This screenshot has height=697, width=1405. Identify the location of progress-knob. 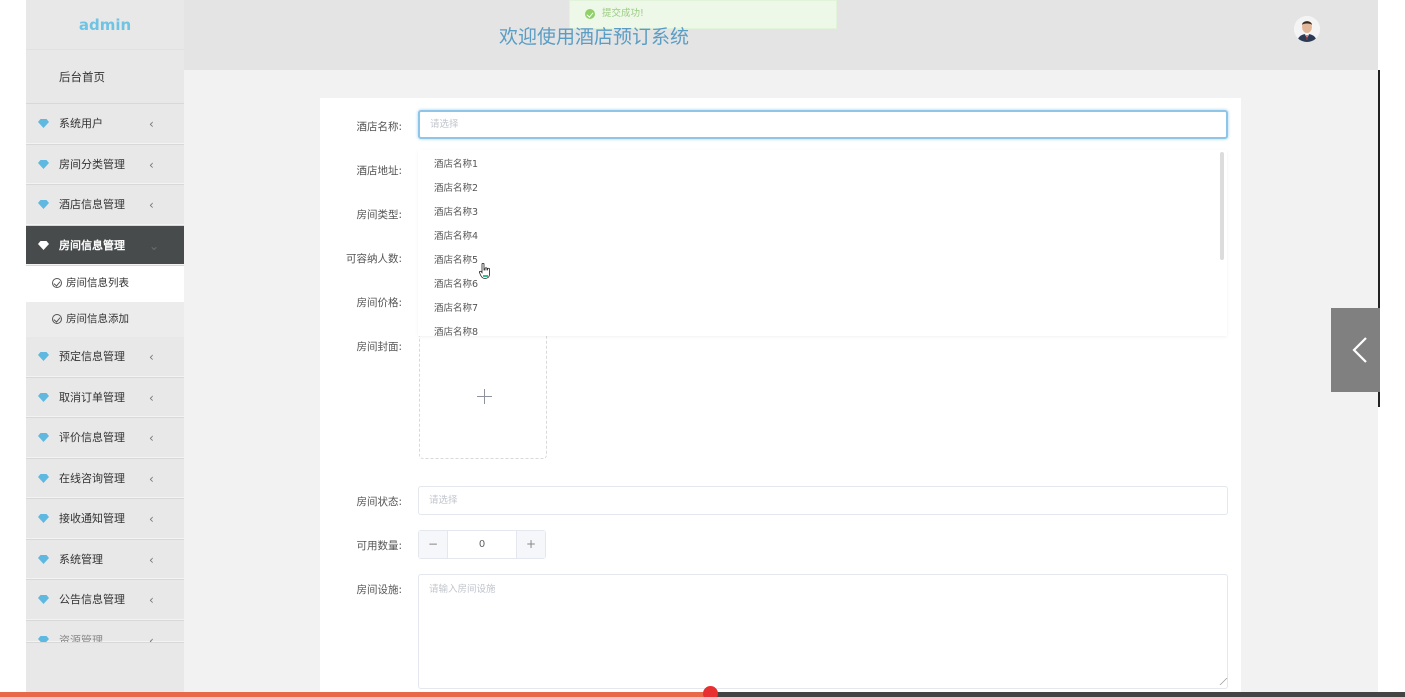
(710, 691).